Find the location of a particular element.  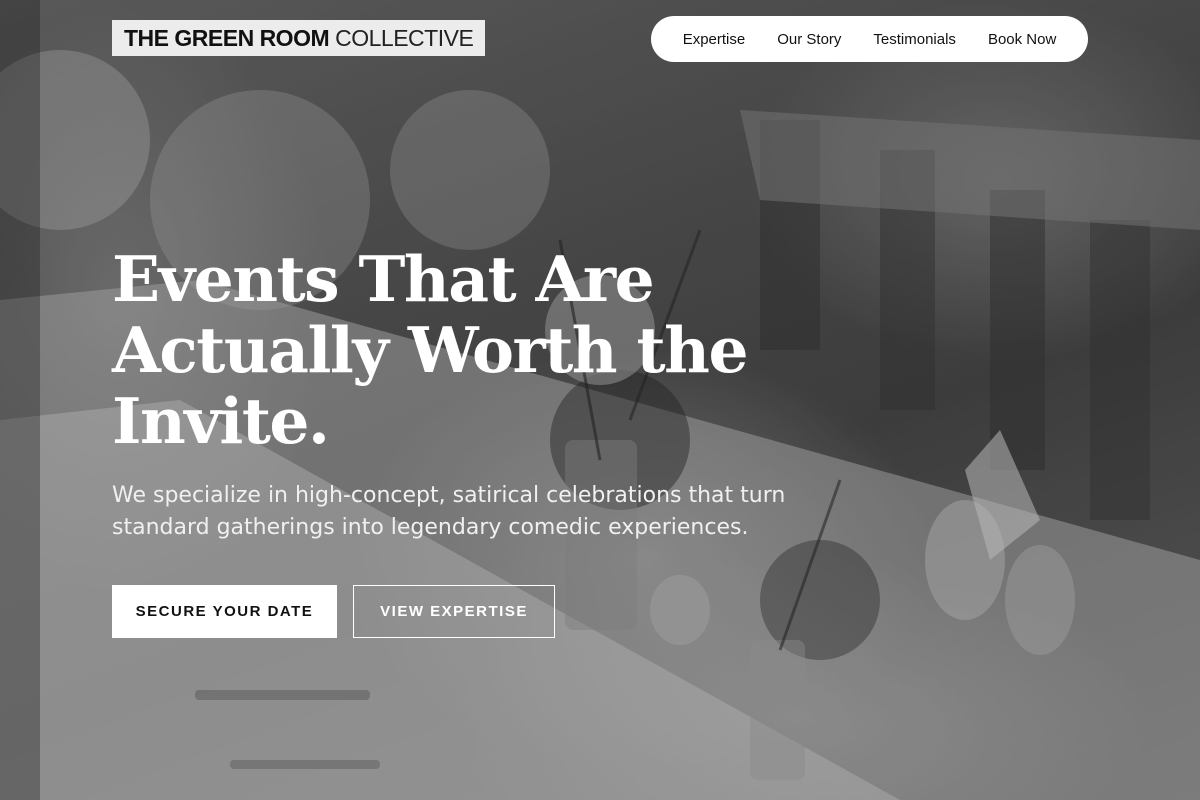

nav-item-expertise: Expertise is located at coordinates (714, 39).